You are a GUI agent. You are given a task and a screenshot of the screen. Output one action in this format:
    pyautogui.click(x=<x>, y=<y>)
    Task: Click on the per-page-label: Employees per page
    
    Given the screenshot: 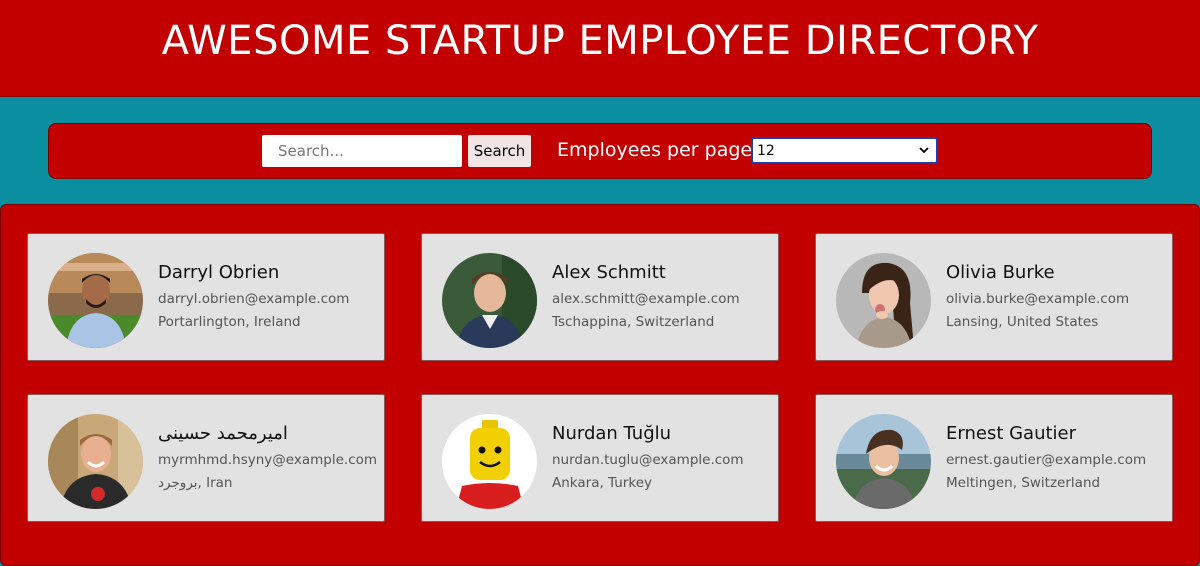 What is the action you would take?
    pyautogui.click(x=655, y=150)
    